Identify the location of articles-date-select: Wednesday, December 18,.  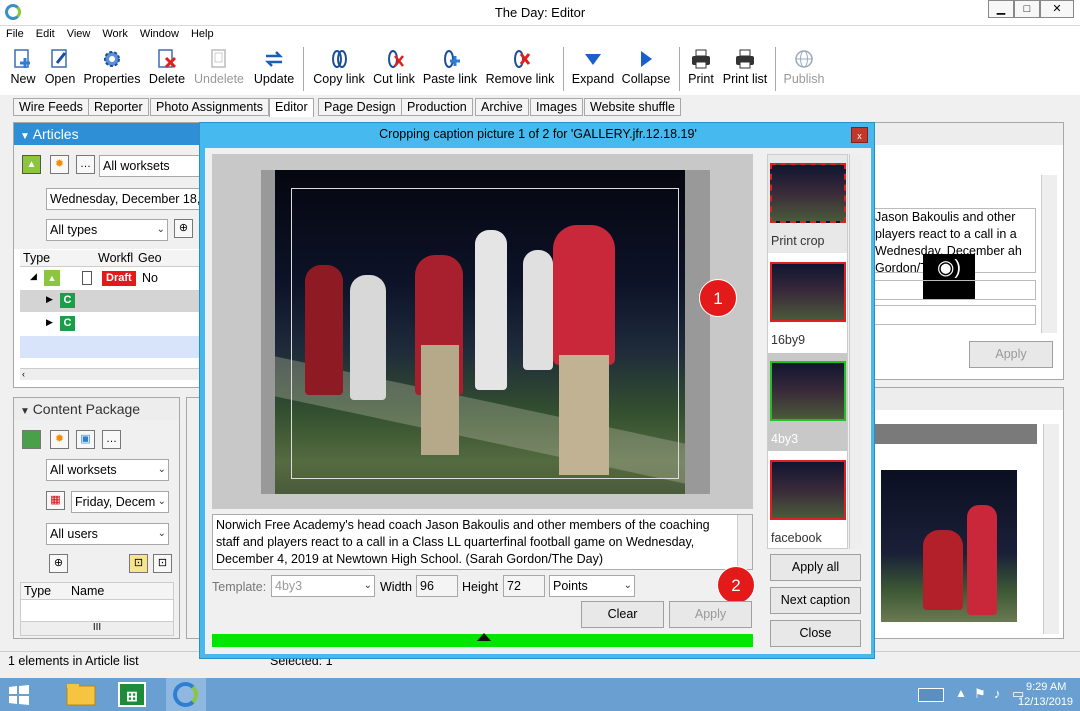
(124, 199).